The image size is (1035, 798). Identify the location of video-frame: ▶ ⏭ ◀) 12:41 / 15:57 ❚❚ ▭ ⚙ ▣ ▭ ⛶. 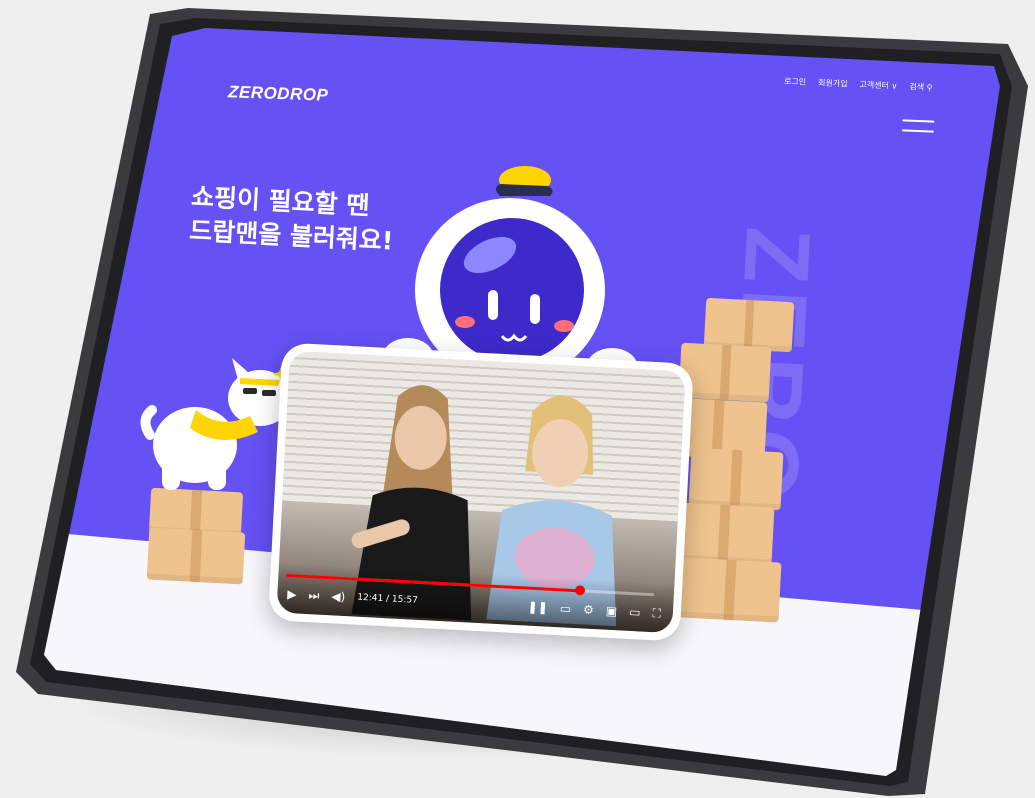
(481, 492).